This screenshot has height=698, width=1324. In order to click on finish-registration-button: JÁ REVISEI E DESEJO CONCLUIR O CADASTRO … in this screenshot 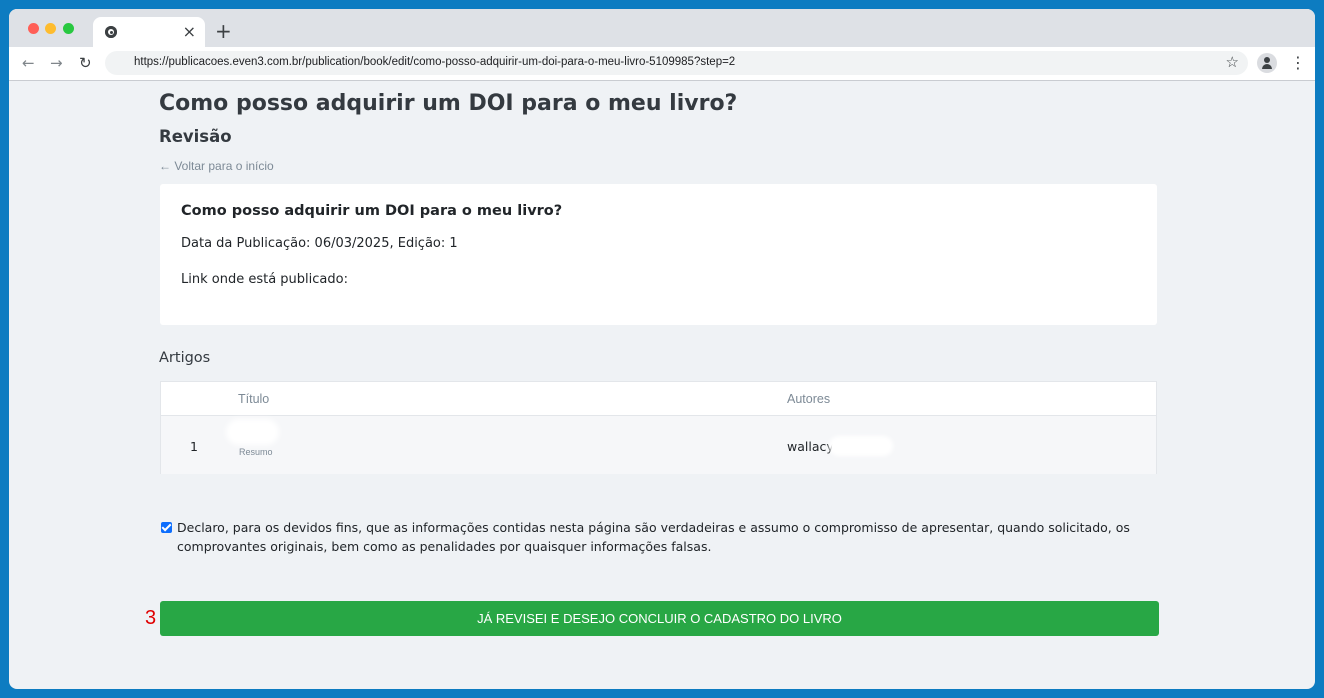, I will do `click(659, 618)`.